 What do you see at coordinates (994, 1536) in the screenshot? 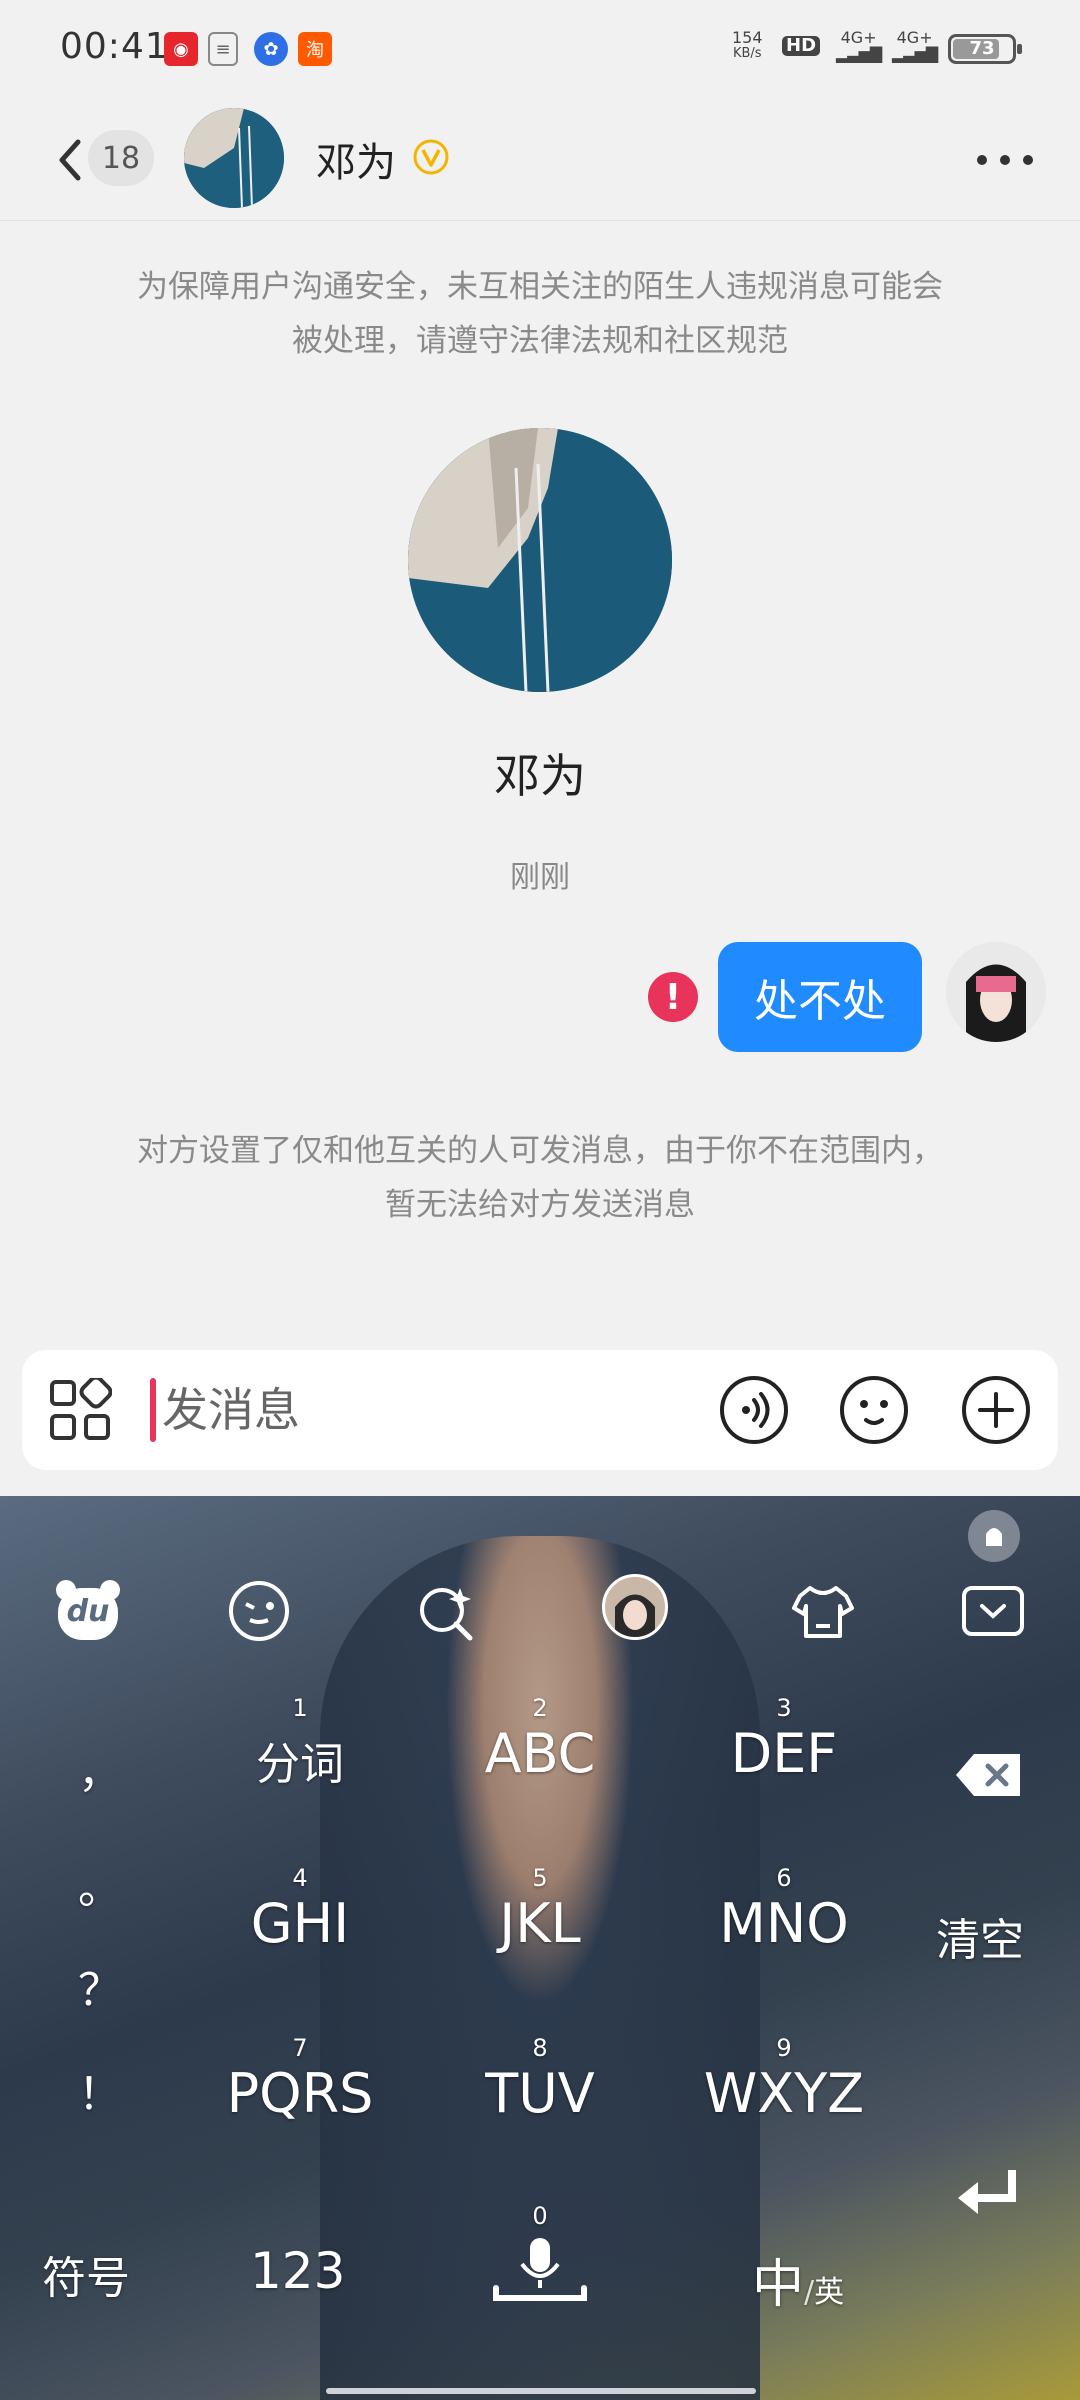
I see `privacy-lock-icon` at bounding box center [994, 1536].